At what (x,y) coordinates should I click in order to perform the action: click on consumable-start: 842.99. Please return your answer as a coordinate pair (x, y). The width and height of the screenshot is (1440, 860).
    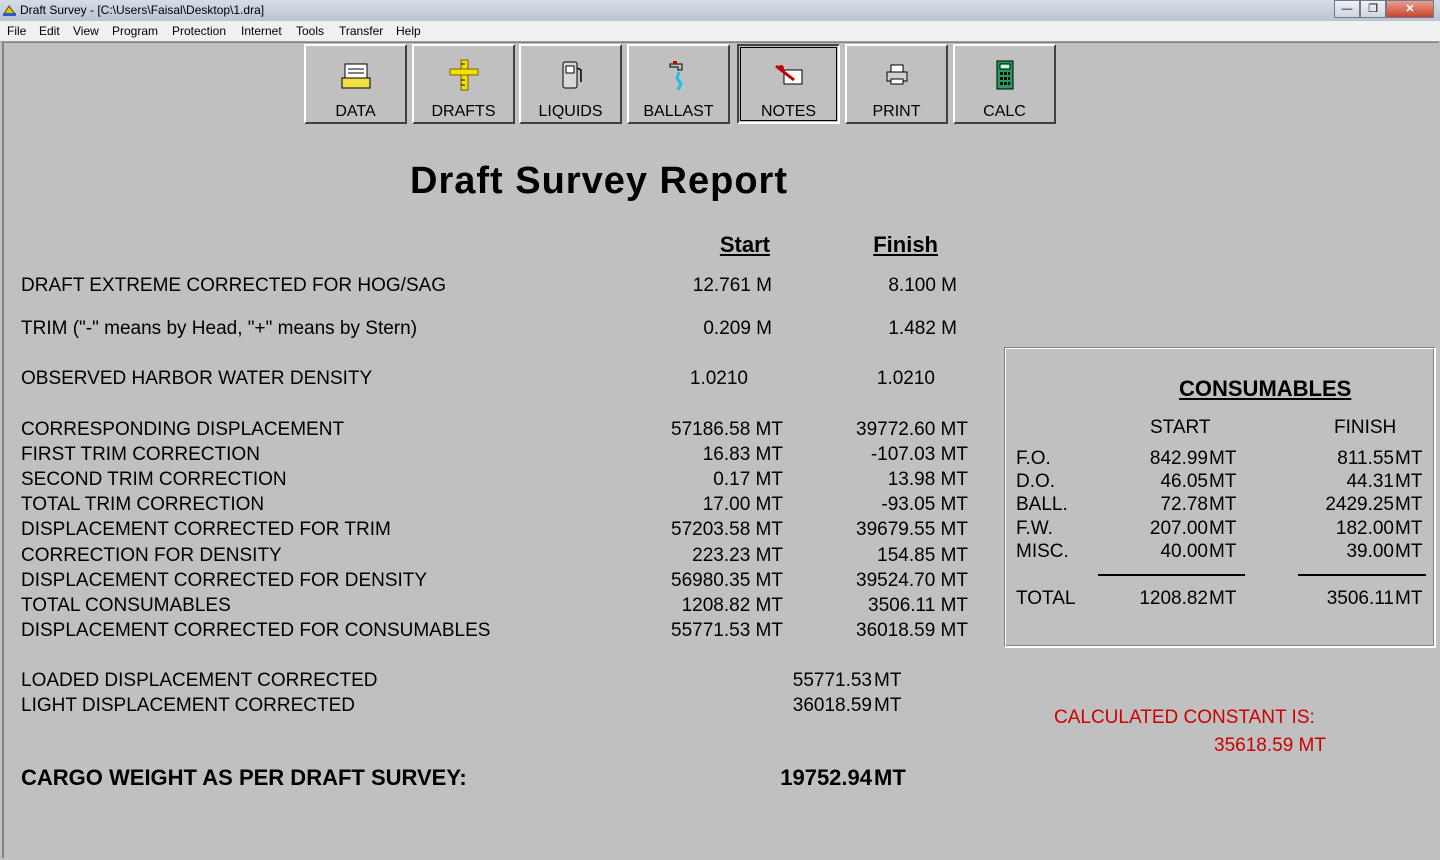
    Looking at the image, I should click on (1178, 458).